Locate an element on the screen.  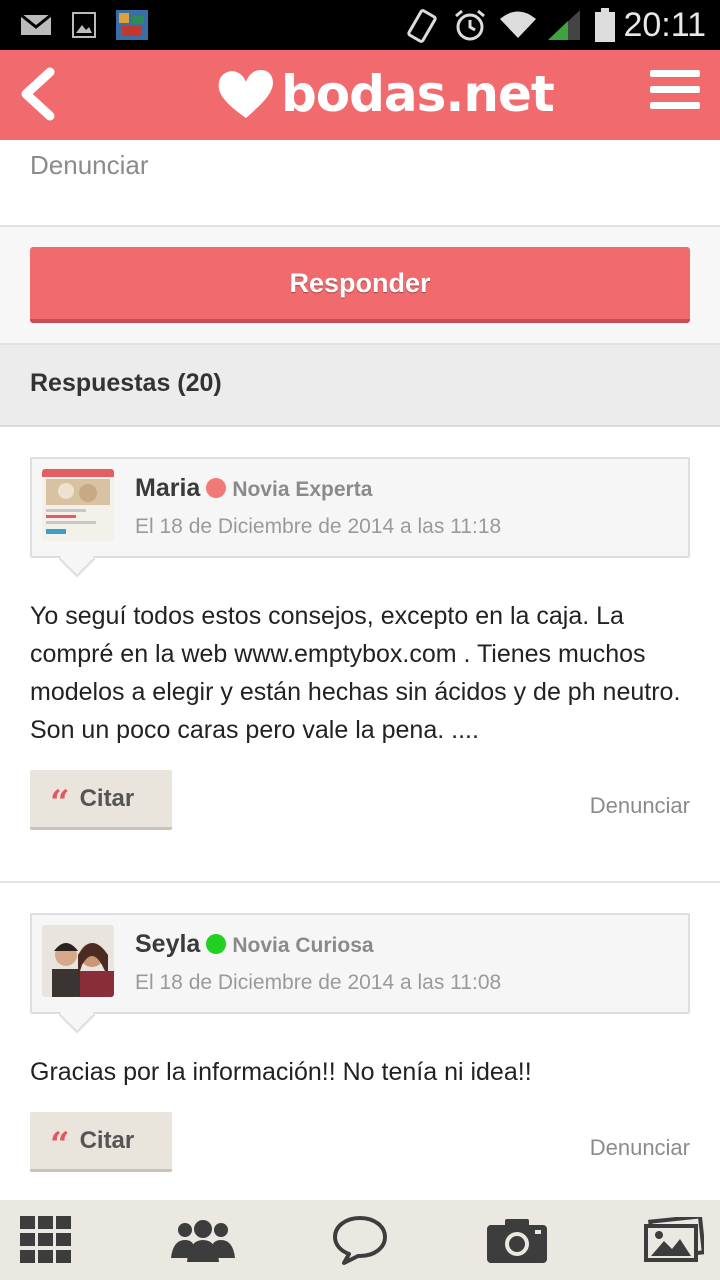
logo-text: bodas.net is located at coordinates (418, 94).